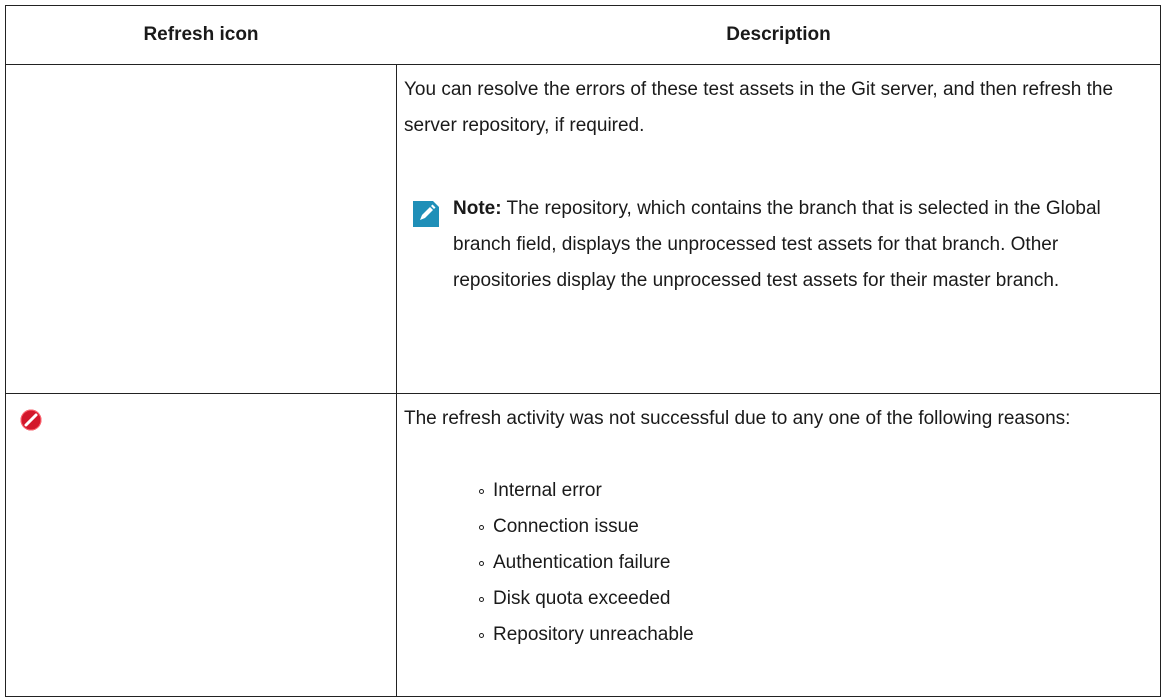 The width and height of the screenshot is (1166, 698). I want to click on pencil-note-icon, so click(426, 214).